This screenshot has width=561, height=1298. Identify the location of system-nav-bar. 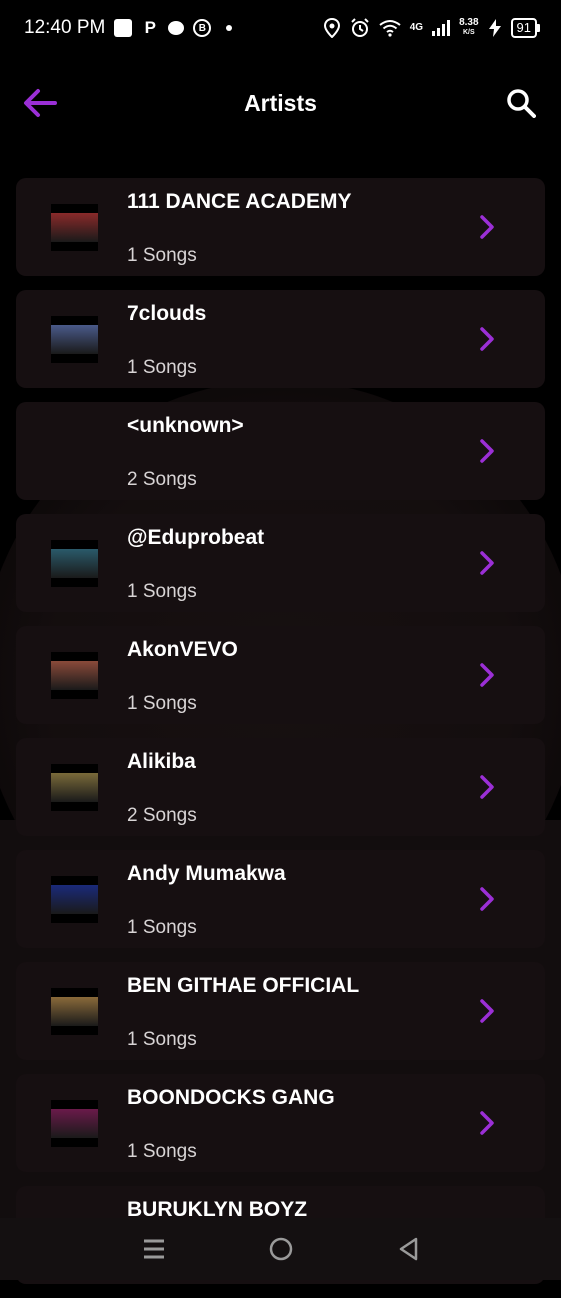
(280, 1249).